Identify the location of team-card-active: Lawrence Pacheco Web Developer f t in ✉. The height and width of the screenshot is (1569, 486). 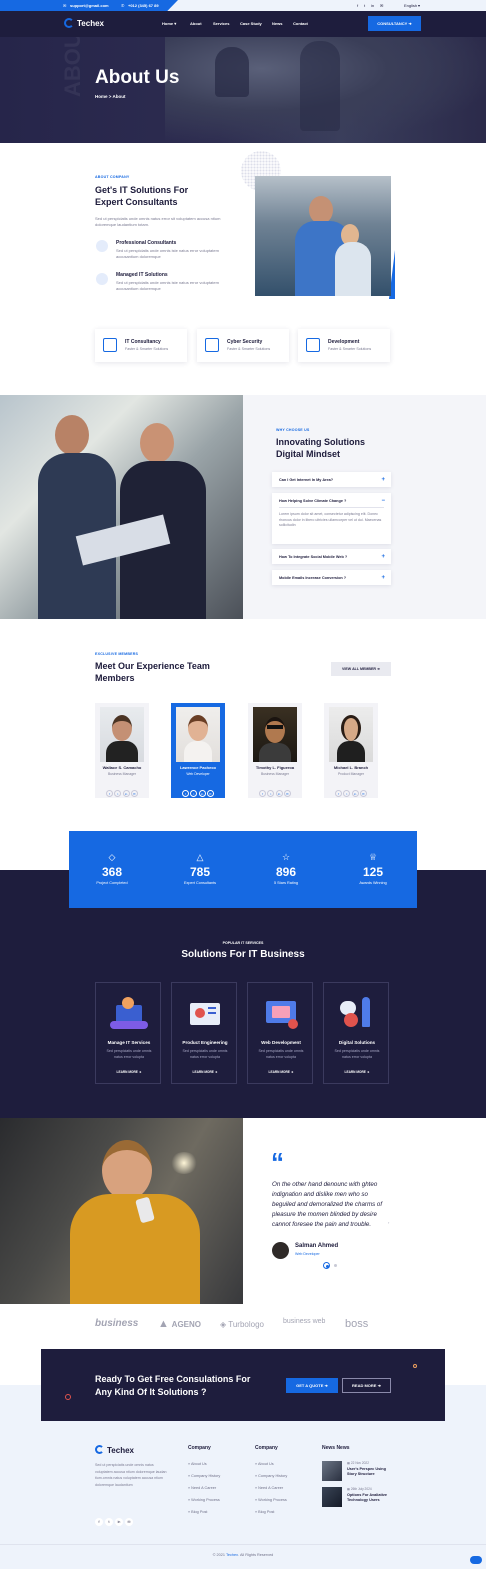
(198, 750).